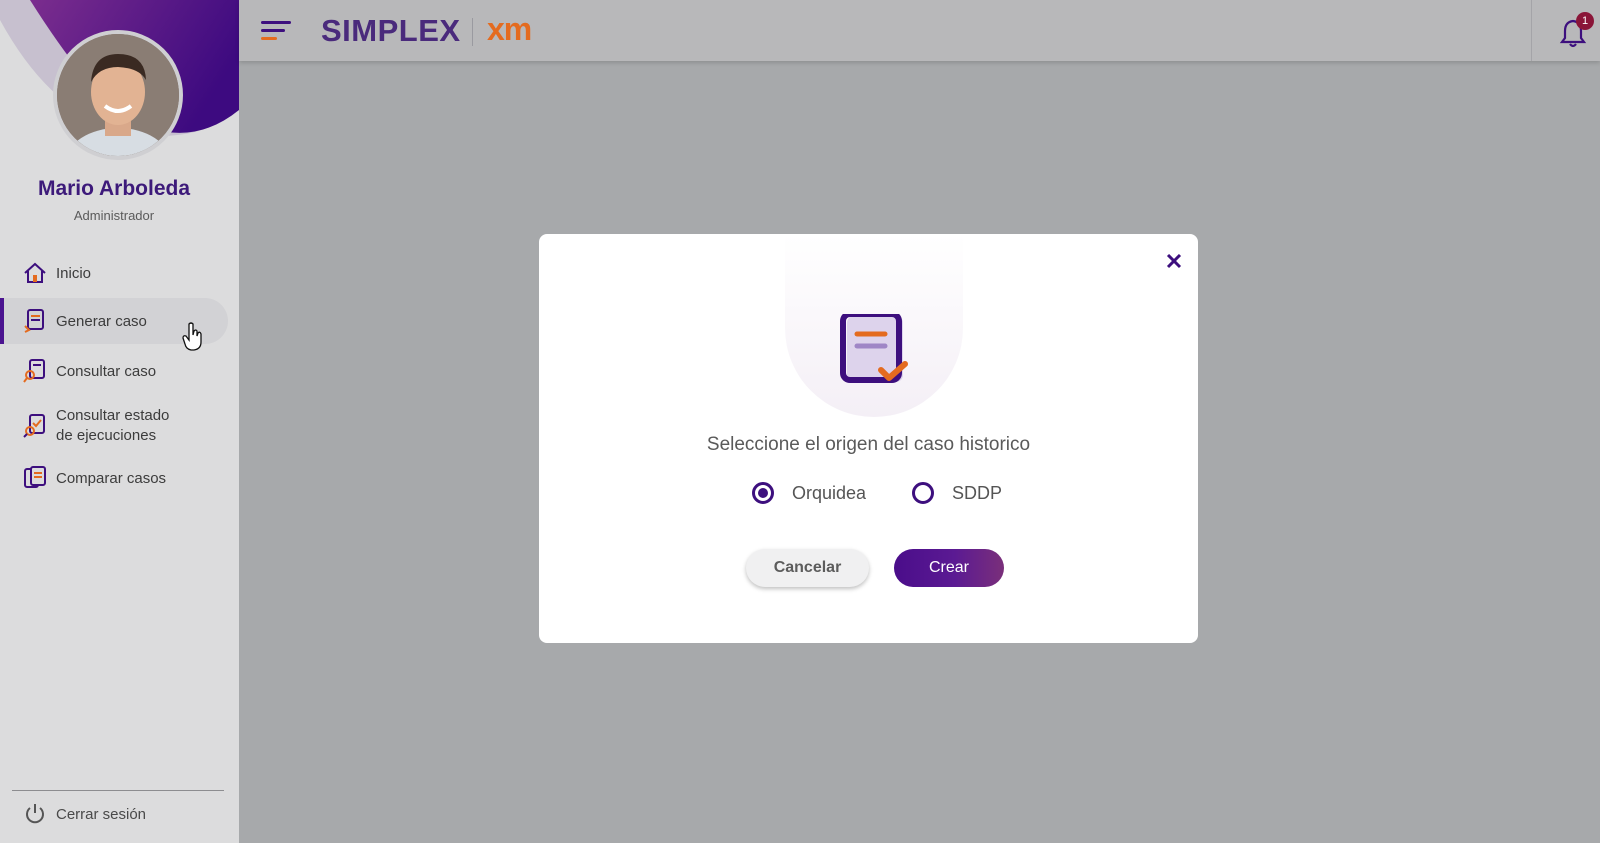 The width and height of the screenshot is (1600, 843). Describe the element at coordinates (807, 568) in the screenshot. I see `cancel-button: Cancelar` at that location.